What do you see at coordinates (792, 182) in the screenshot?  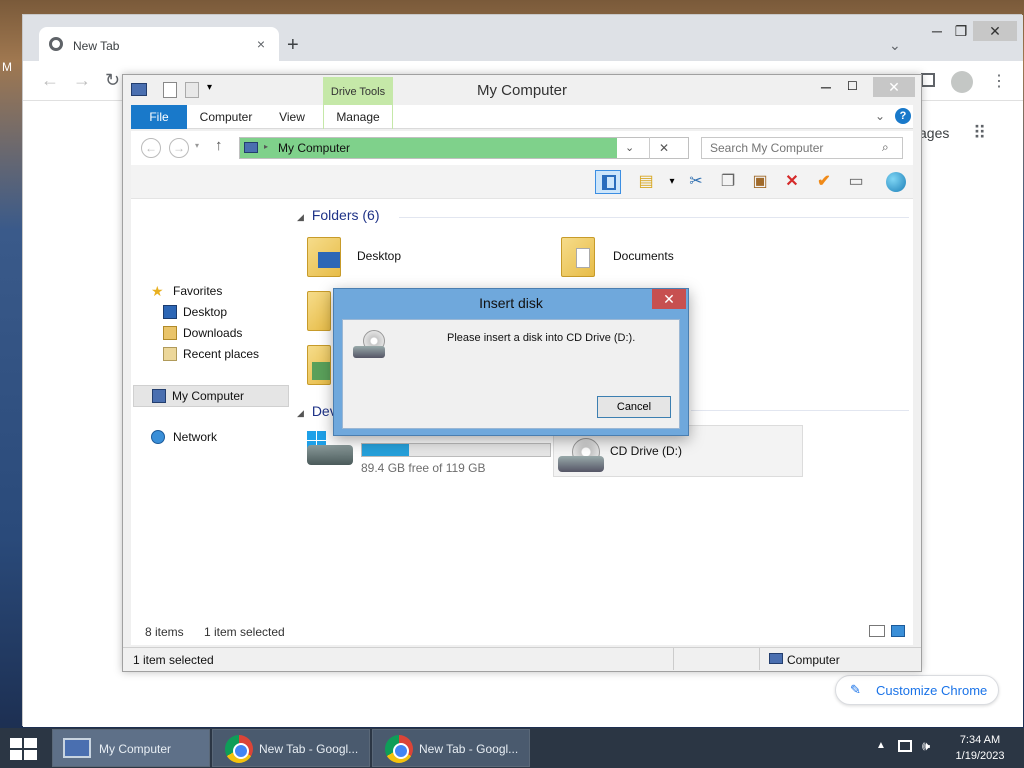 I see `delete-icon: ✕` at bounding box center [792, 182].